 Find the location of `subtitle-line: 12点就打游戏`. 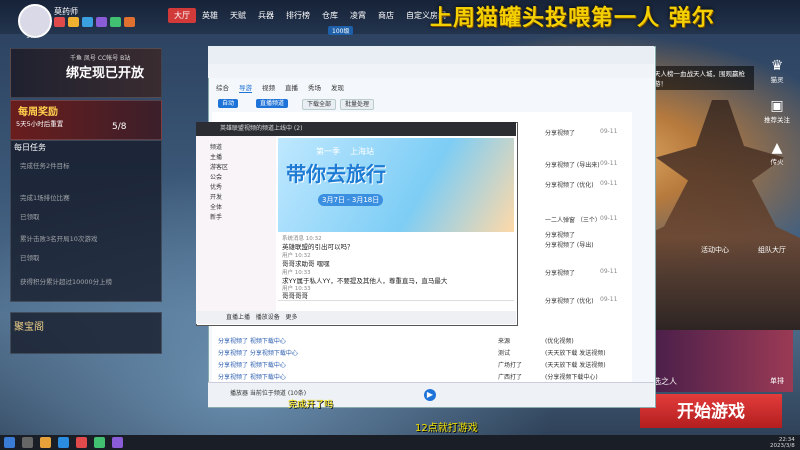

subtitle-line: 12点就打游戏 is located at coordinates (446, 428).